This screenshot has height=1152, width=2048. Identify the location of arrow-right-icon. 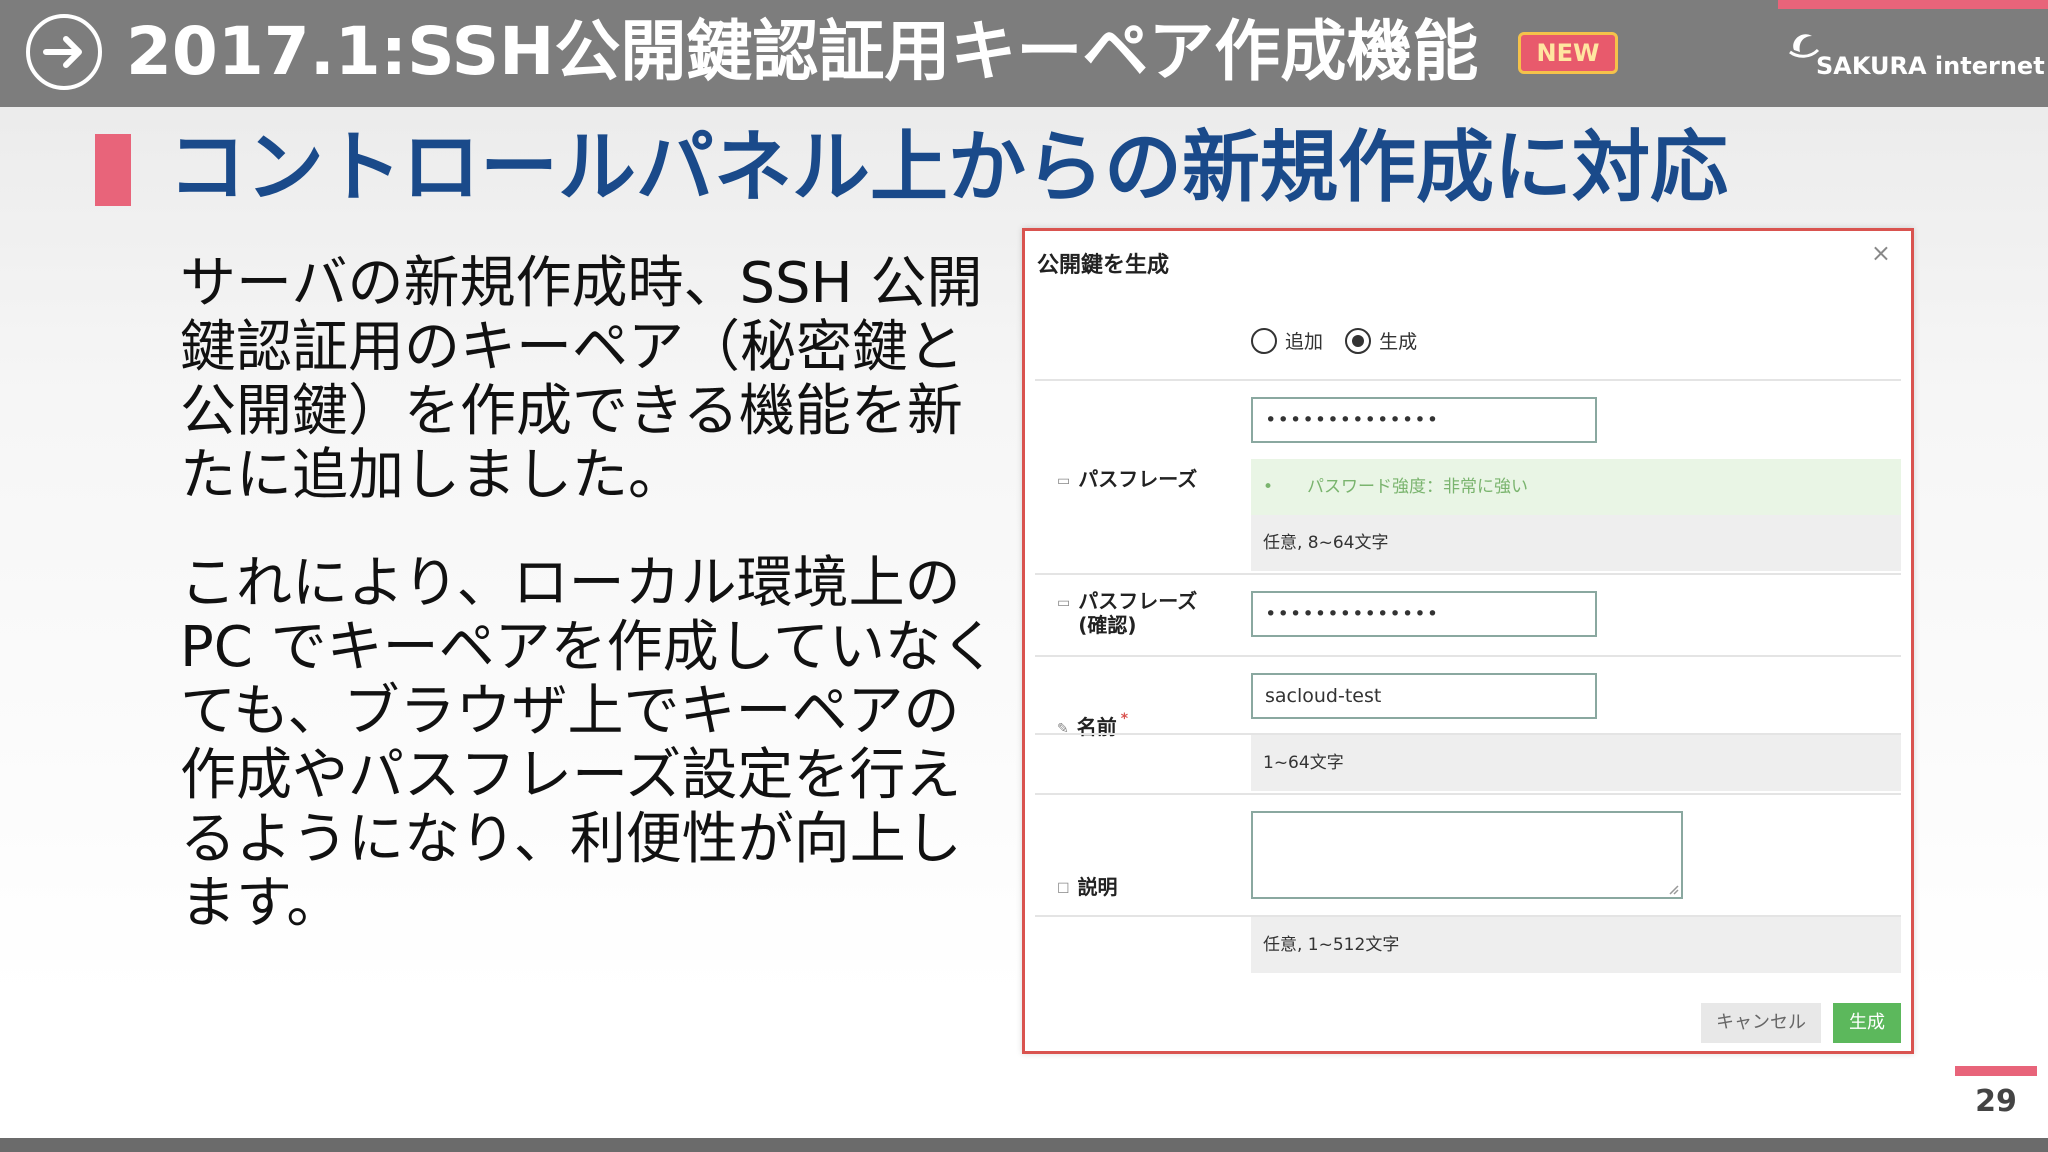
(64, 52).